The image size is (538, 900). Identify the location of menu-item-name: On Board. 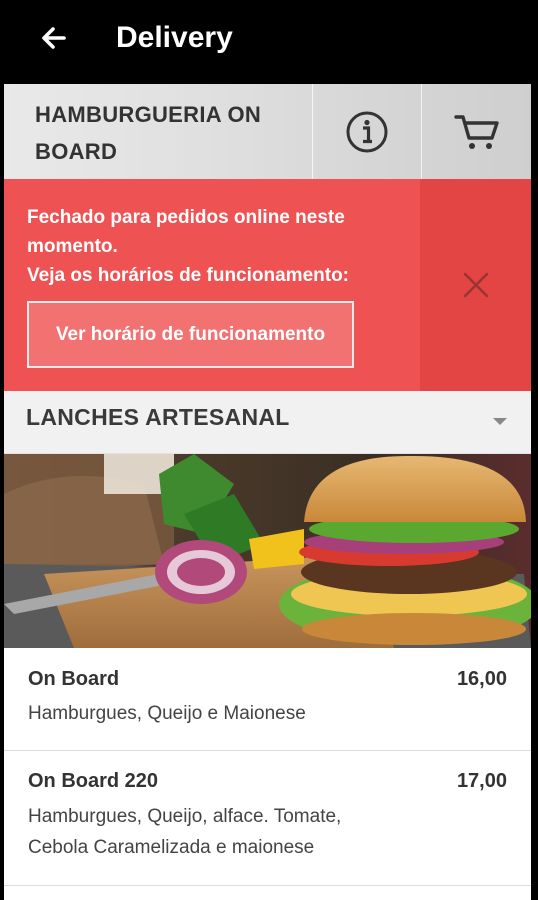
(74, 679).